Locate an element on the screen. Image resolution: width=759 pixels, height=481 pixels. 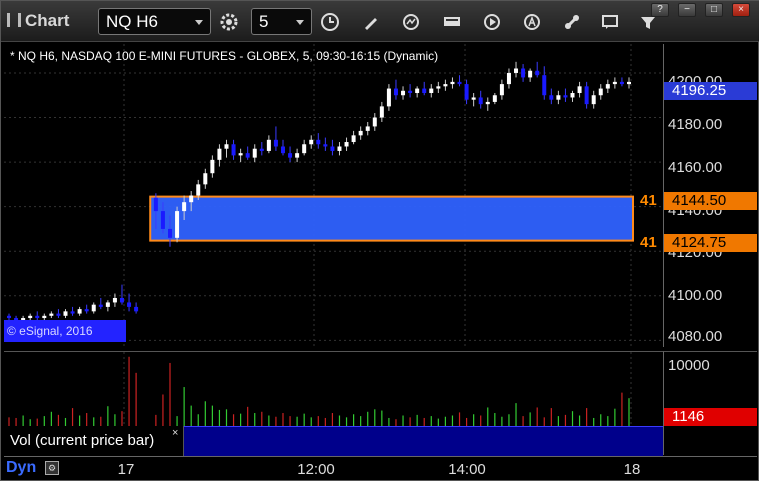
symbol-value: NQ H6 is located at coordinates (132, 21).